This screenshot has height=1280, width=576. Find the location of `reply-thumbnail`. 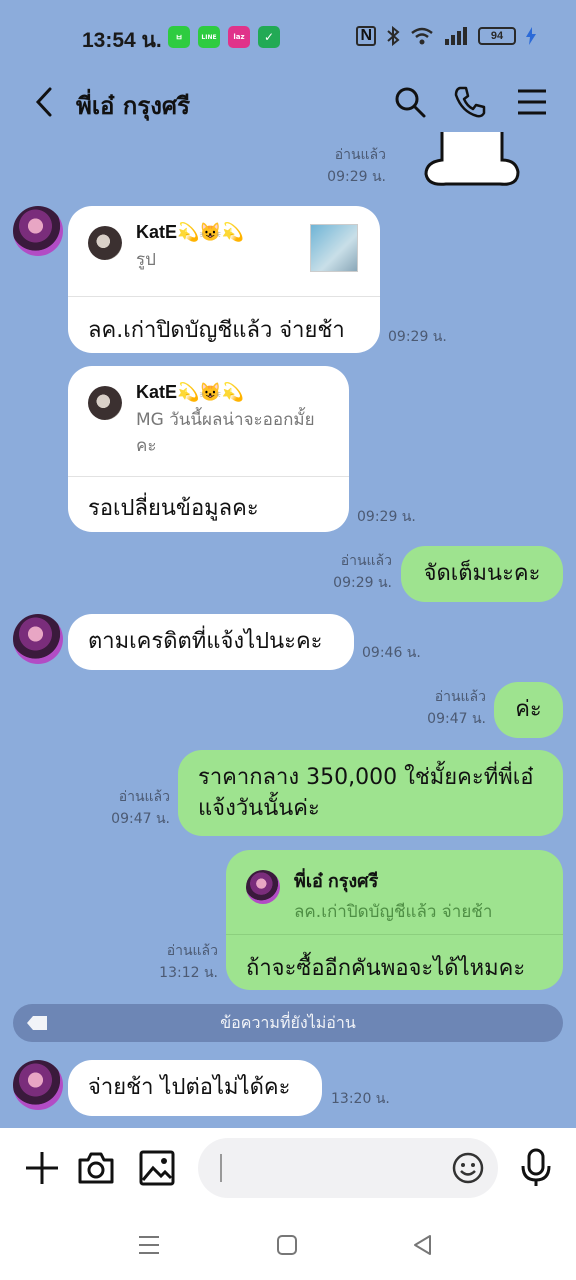

reply-thumbnail is located at coordinates (334, 248).